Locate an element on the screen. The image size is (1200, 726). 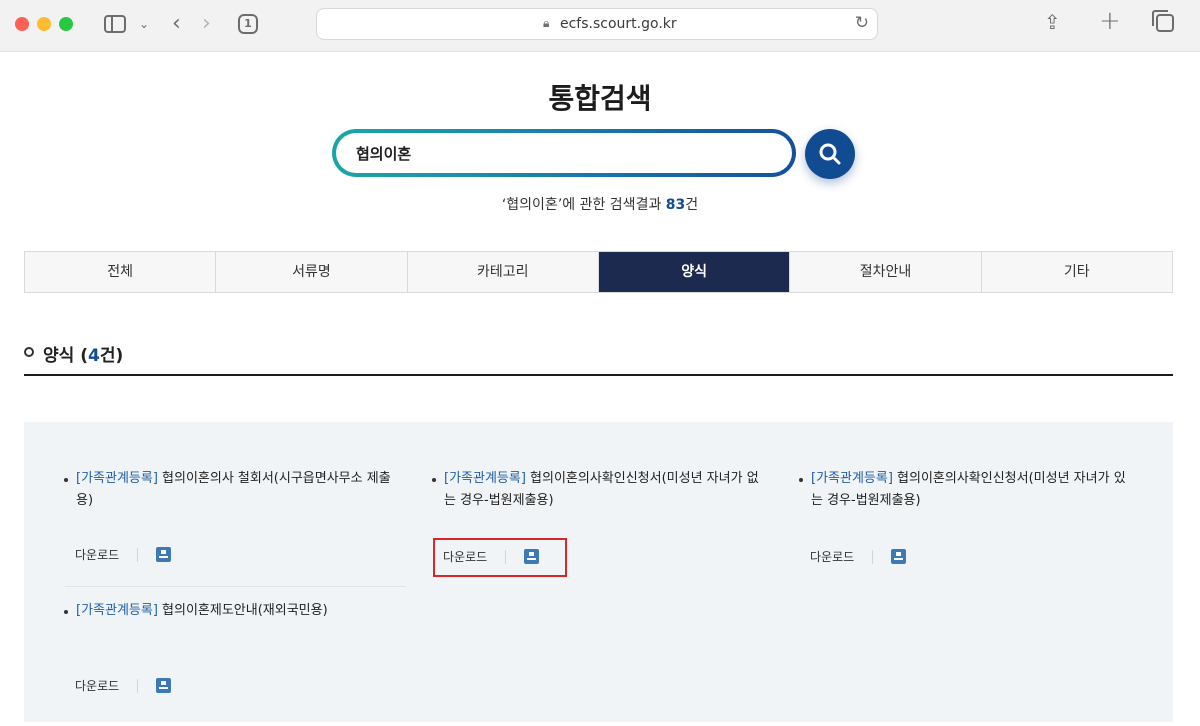
lock-icon: 🔒︎ is located at coordinates (546, 23).